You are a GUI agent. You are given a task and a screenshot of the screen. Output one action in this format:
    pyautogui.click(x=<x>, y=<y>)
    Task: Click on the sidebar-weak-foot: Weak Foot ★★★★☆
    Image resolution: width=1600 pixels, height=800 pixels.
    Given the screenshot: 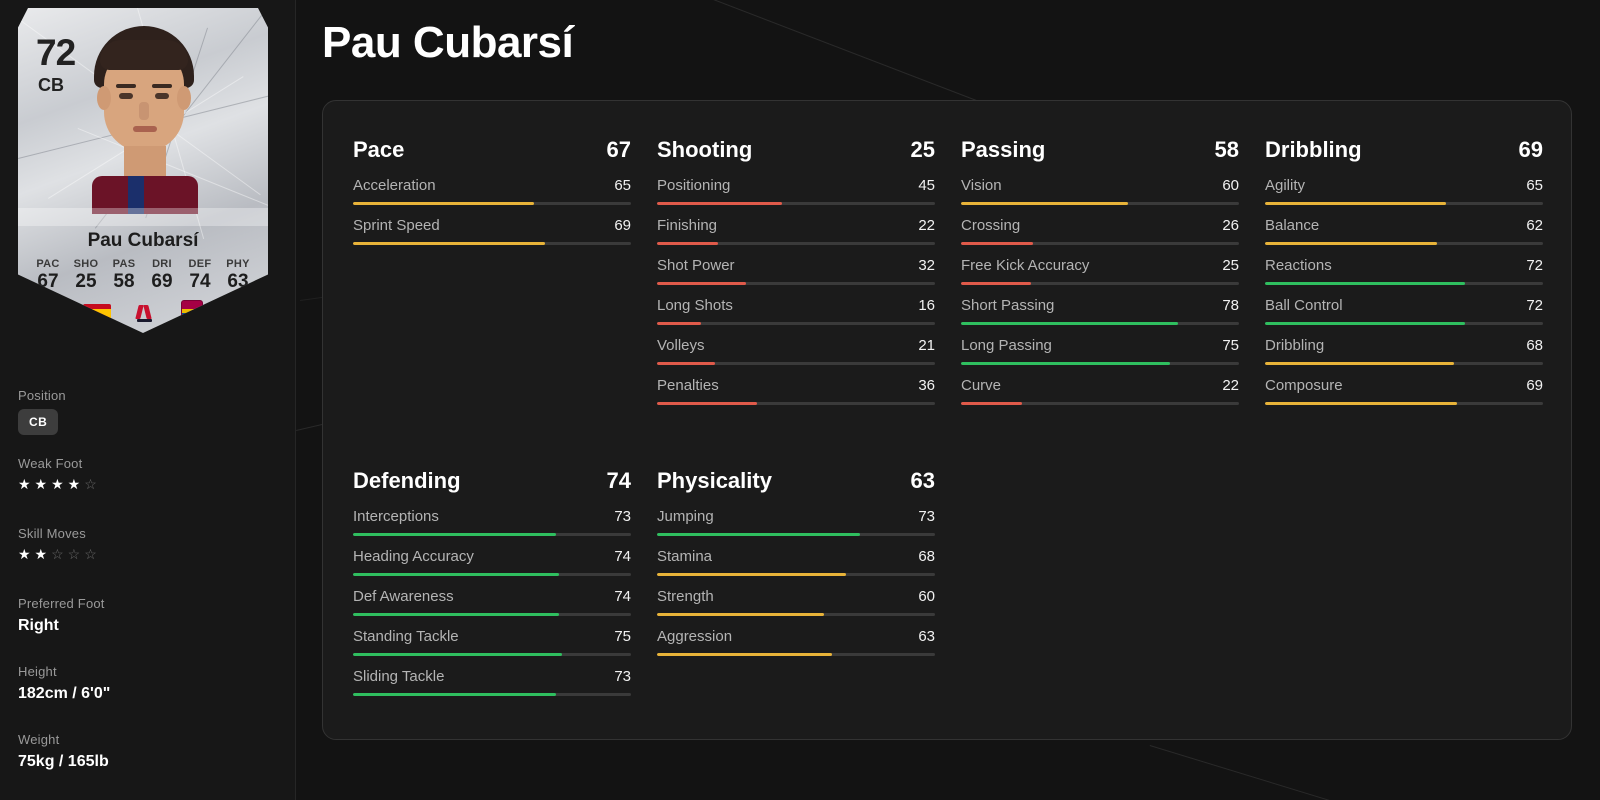 What is the action you would take?
    pyautogui.click(x=59, y=474)
    